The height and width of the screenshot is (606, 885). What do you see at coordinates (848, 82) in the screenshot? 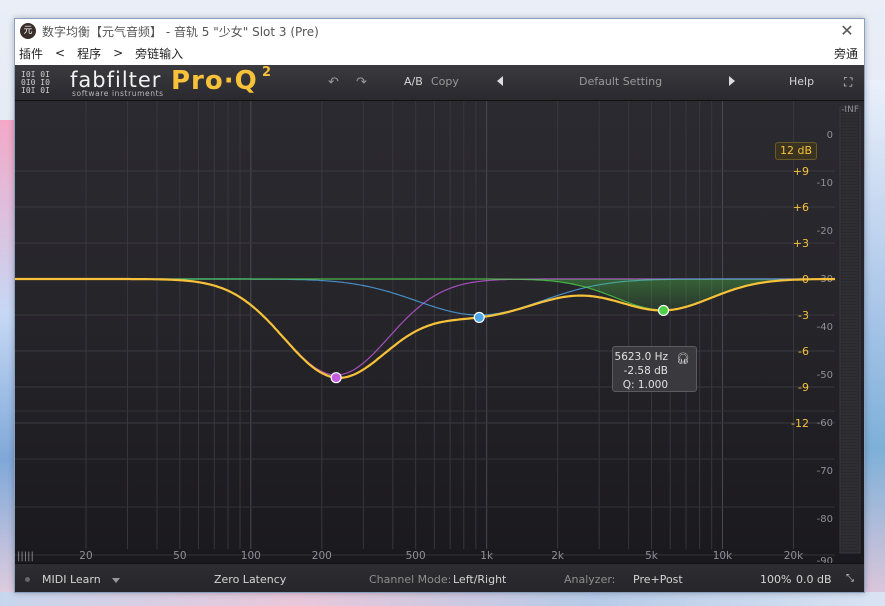
I see `fullscreen-icon: ⛶` at bounding box center [848, 82].